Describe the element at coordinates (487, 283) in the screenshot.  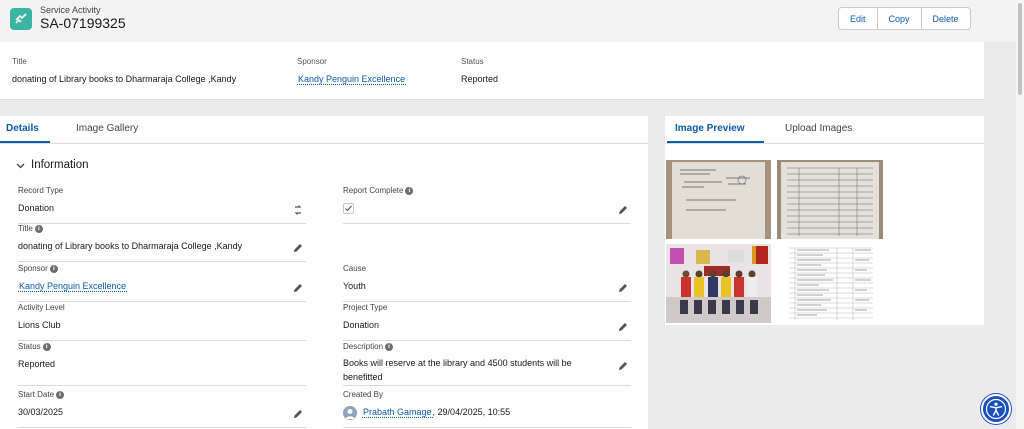
I see `field-cause: Cause Youth` at that location.